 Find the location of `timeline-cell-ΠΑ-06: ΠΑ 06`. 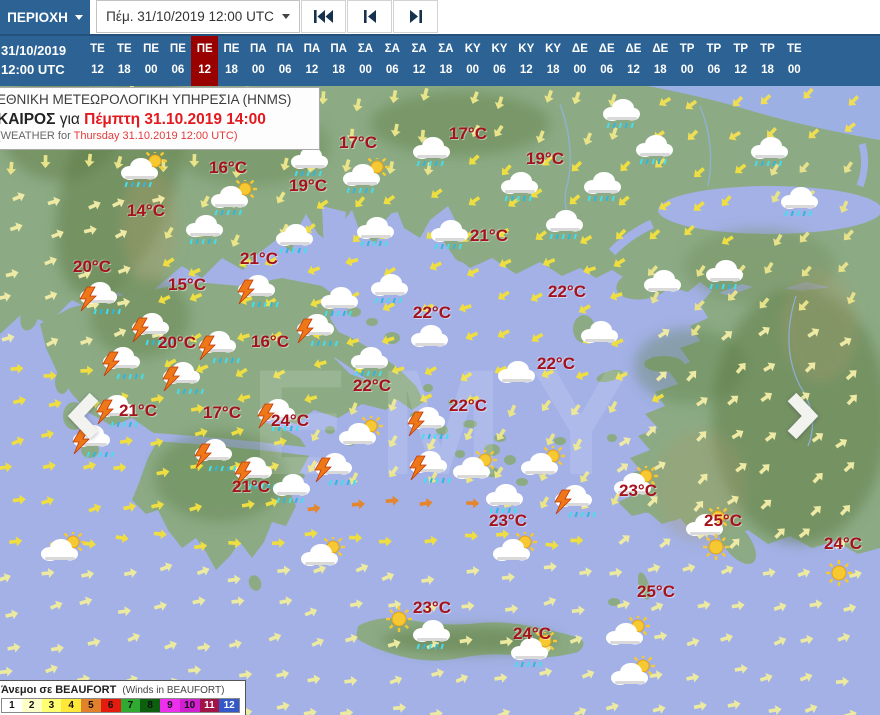

timeline-cell-ΠΑ-06: ΠΑ 06 is located at coordinates (285, 61).